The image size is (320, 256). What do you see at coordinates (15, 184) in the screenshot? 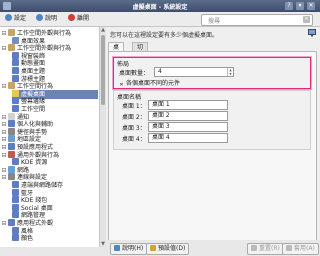
I see `remote-icon` at bounding box center [15, 184].